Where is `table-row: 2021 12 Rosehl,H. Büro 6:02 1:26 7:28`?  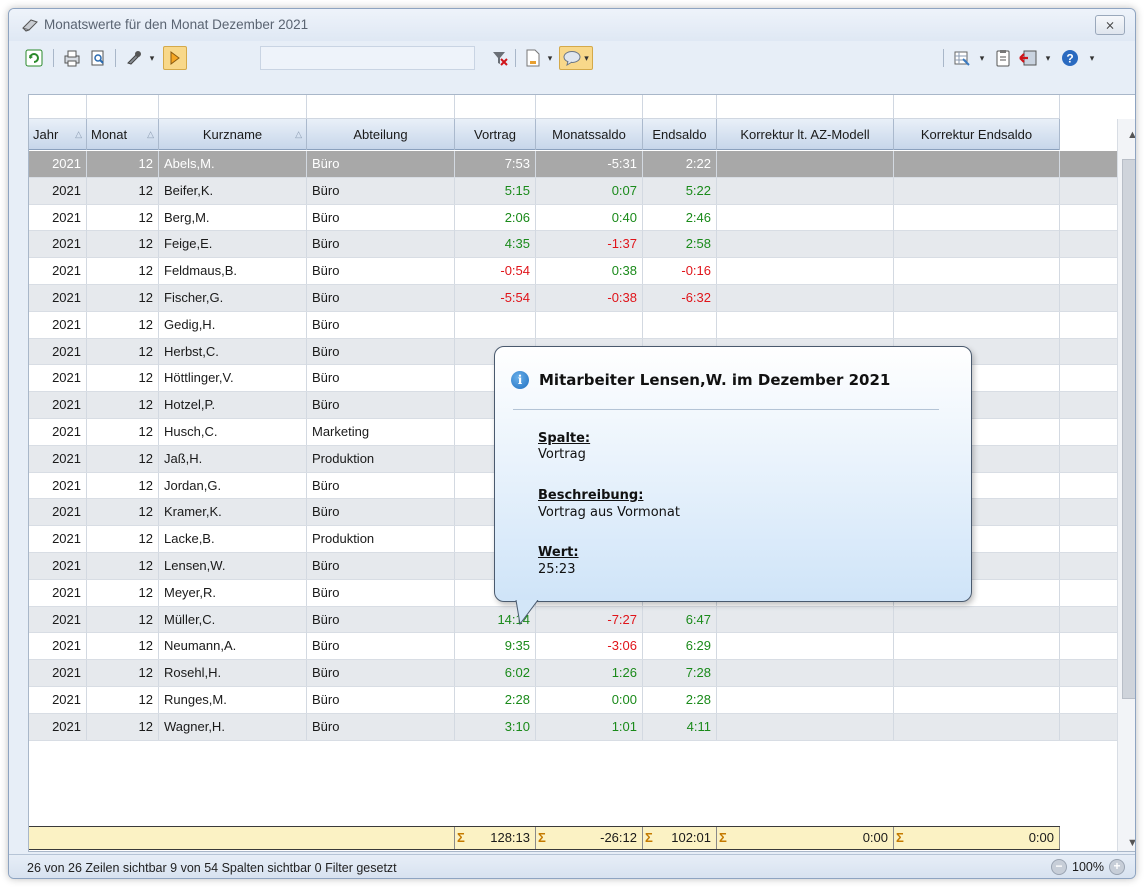
table-row: 2021 12 Rosehl,H. Büro 6:02 1:26 7:28 is located at coordinates (573, 673).